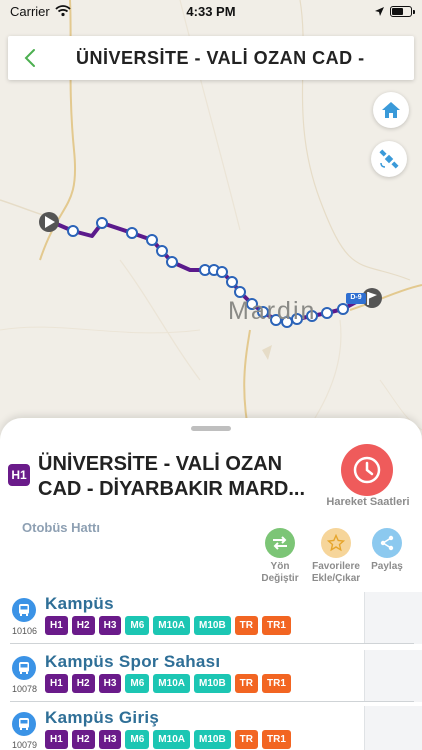 The image size is (422, 750). Describe the element at coordinates (63, 11) in the screenshot. I see `wifi-icon` at that location.